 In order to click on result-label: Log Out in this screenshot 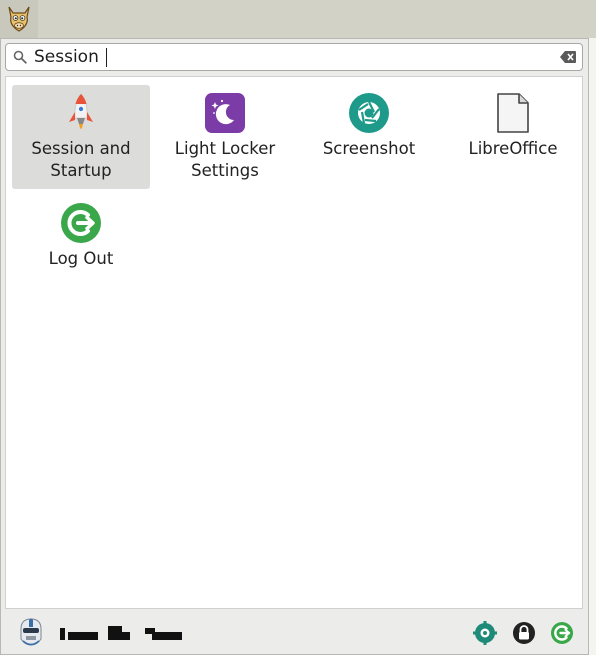, I will do `click(81, 258)`.